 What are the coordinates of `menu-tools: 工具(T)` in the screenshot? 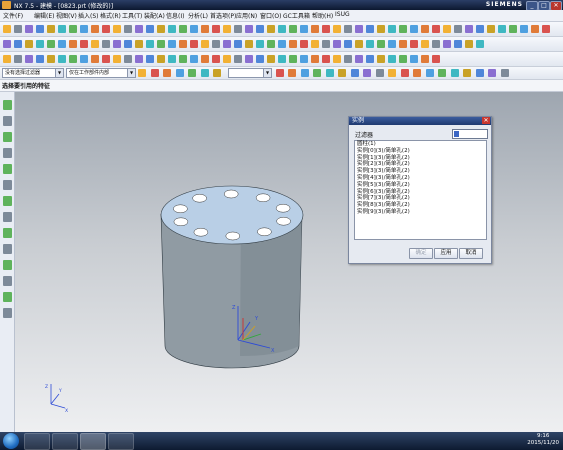 It's located at (132, 15).